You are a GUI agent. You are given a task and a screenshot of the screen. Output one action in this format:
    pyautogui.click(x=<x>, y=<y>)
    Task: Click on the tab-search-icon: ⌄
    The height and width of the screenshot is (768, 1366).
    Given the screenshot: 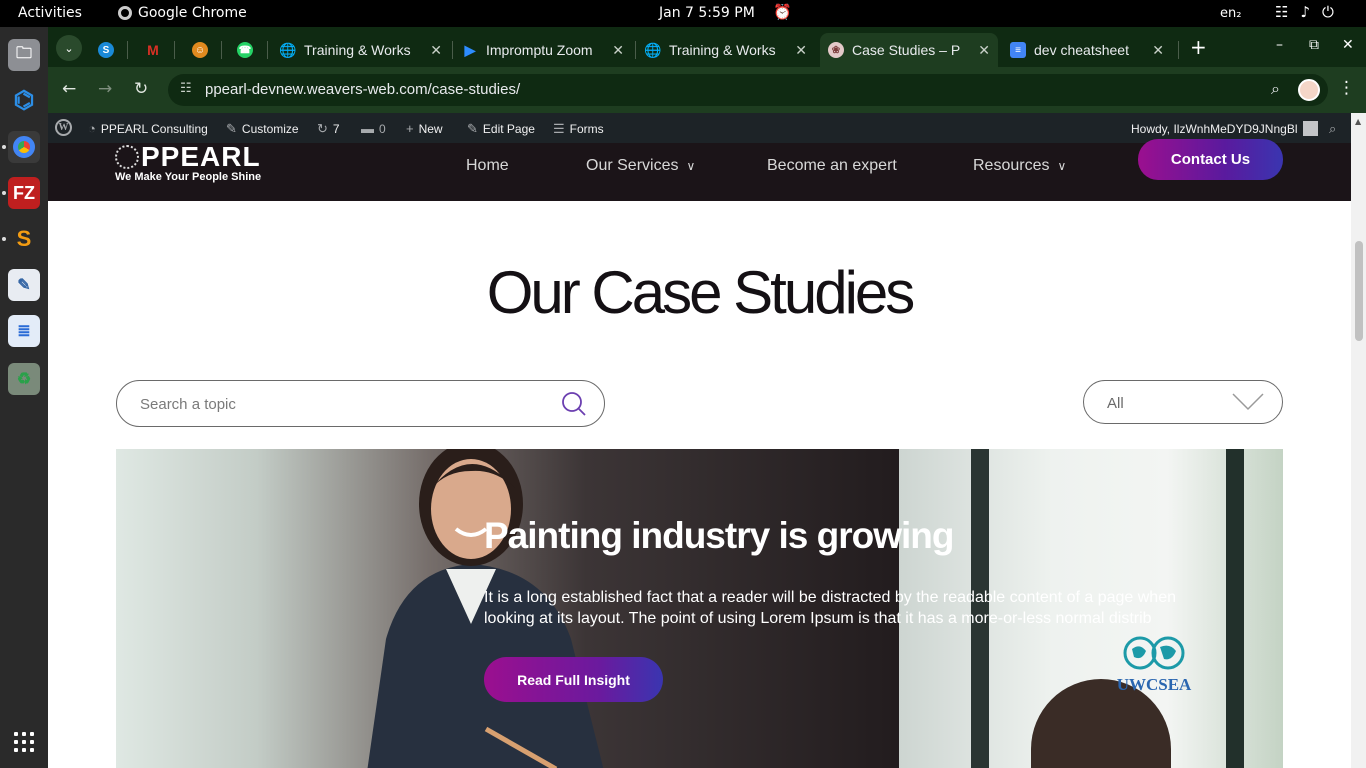 What is the action you would take?
    pyautogui.click(x=69, y=48)
    